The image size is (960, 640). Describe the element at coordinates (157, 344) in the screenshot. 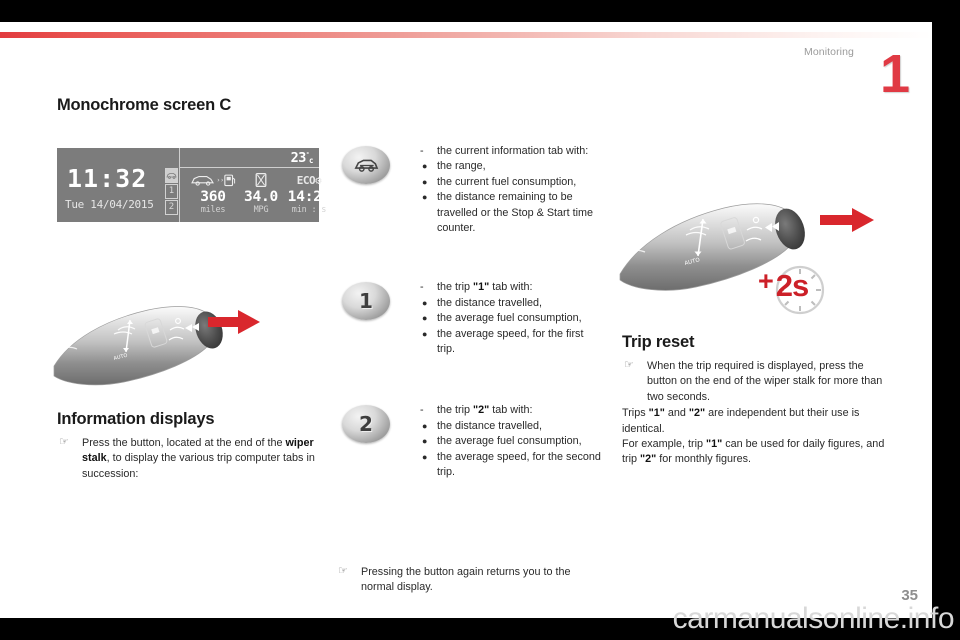

I see `wiper-stalk-illustration-left: AUTO` at that location.